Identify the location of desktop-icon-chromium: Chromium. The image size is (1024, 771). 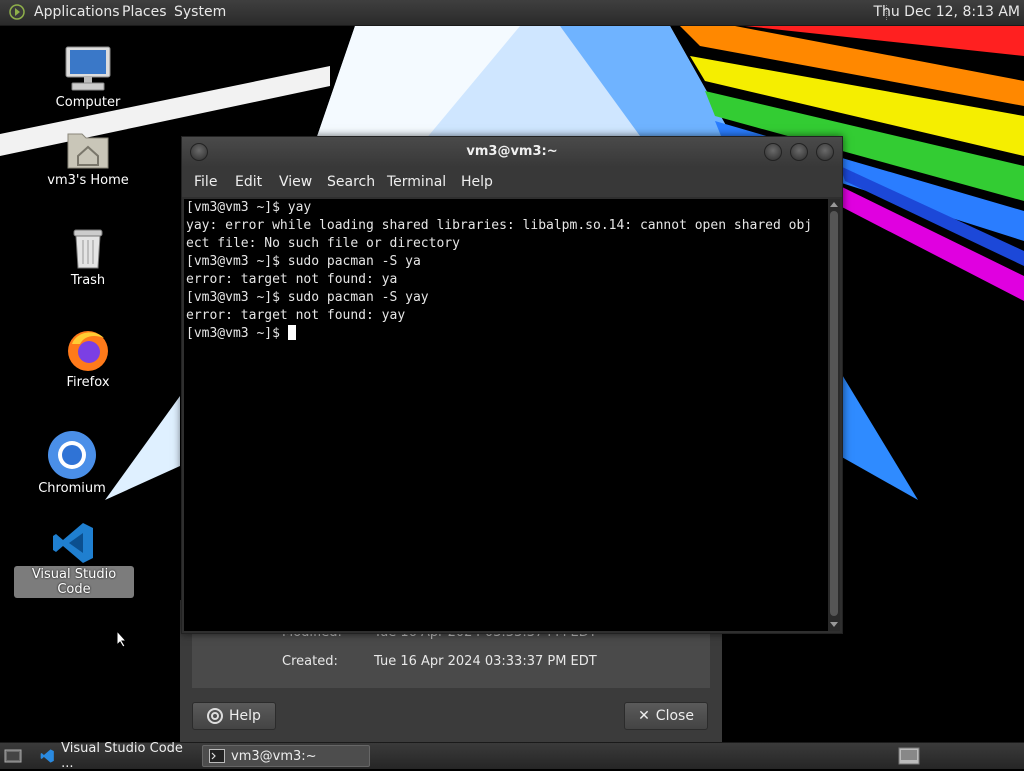
(72, 463).